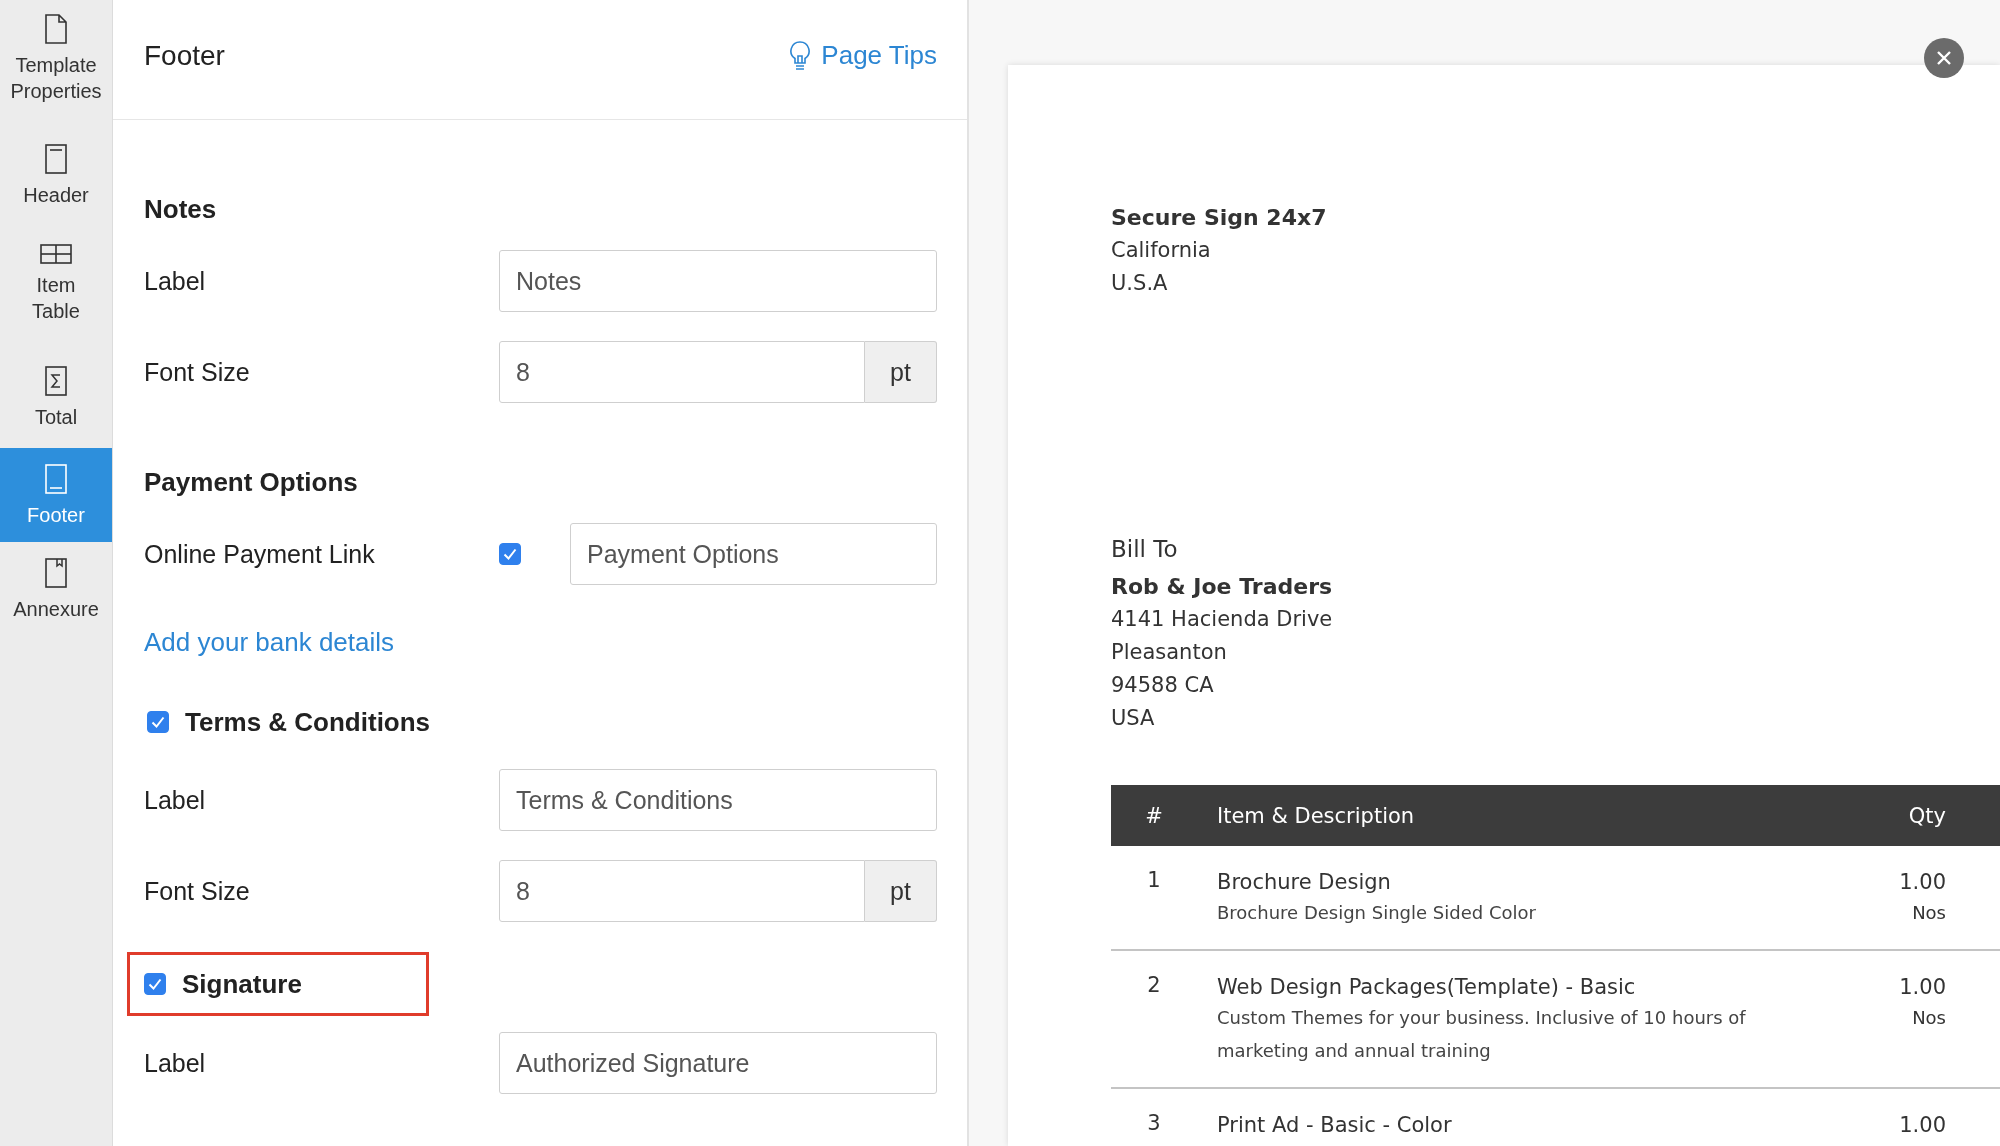  What do you see at coordinates (1140, 283) in the screenshot?
I see `address-line: U.S.A` at bounding box center [1140, 283].